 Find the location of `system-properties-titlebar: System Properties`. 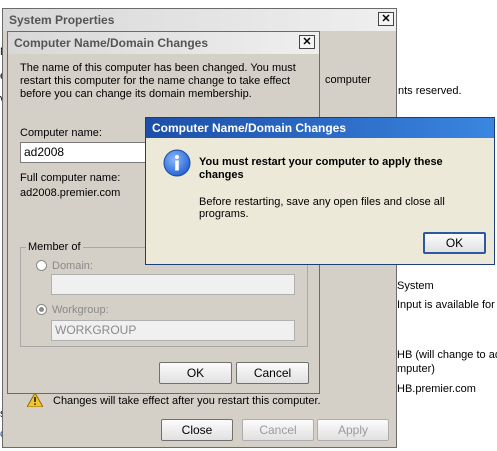

system-properties-titlebar: System Properties is located at coordinates (199, 20).